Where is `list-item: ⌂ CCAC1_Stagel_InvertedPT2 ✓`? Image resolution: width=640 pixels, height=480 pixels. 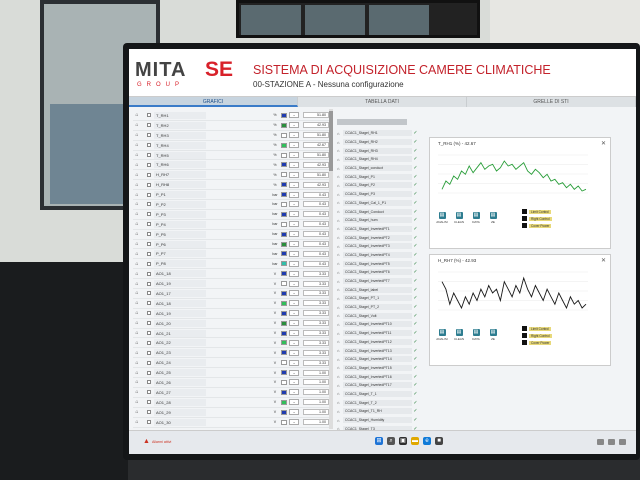 list-item: ⌂ CCAC1_Stagel_InvertedPT2 ✓ is located at coordinates (378, 237).